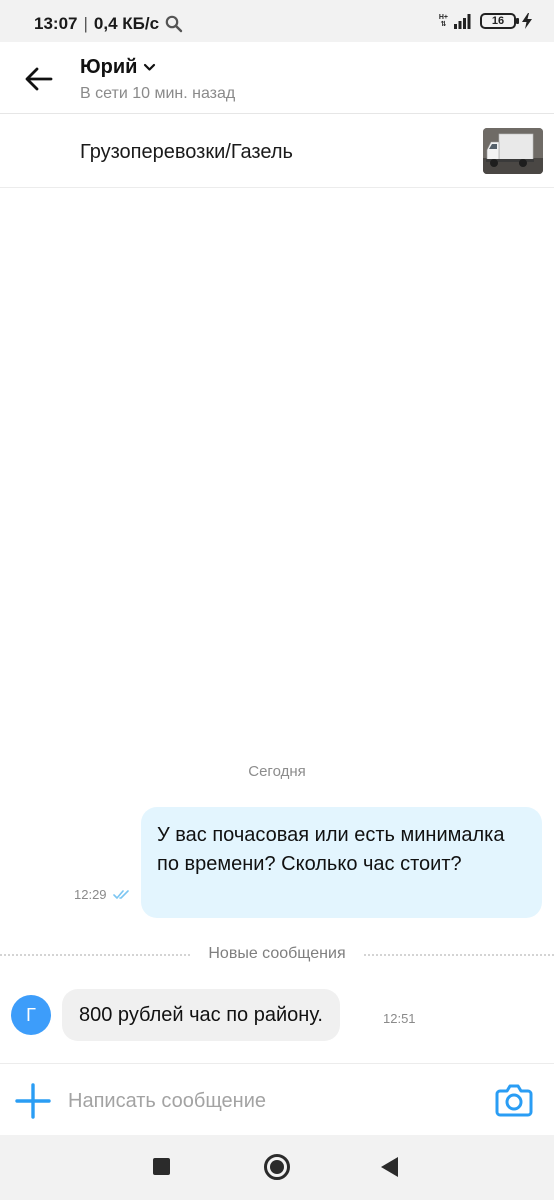  Describe the element at coordinates (109, 67) in the screenshot. I see `contact-name: Юрий` at that location.